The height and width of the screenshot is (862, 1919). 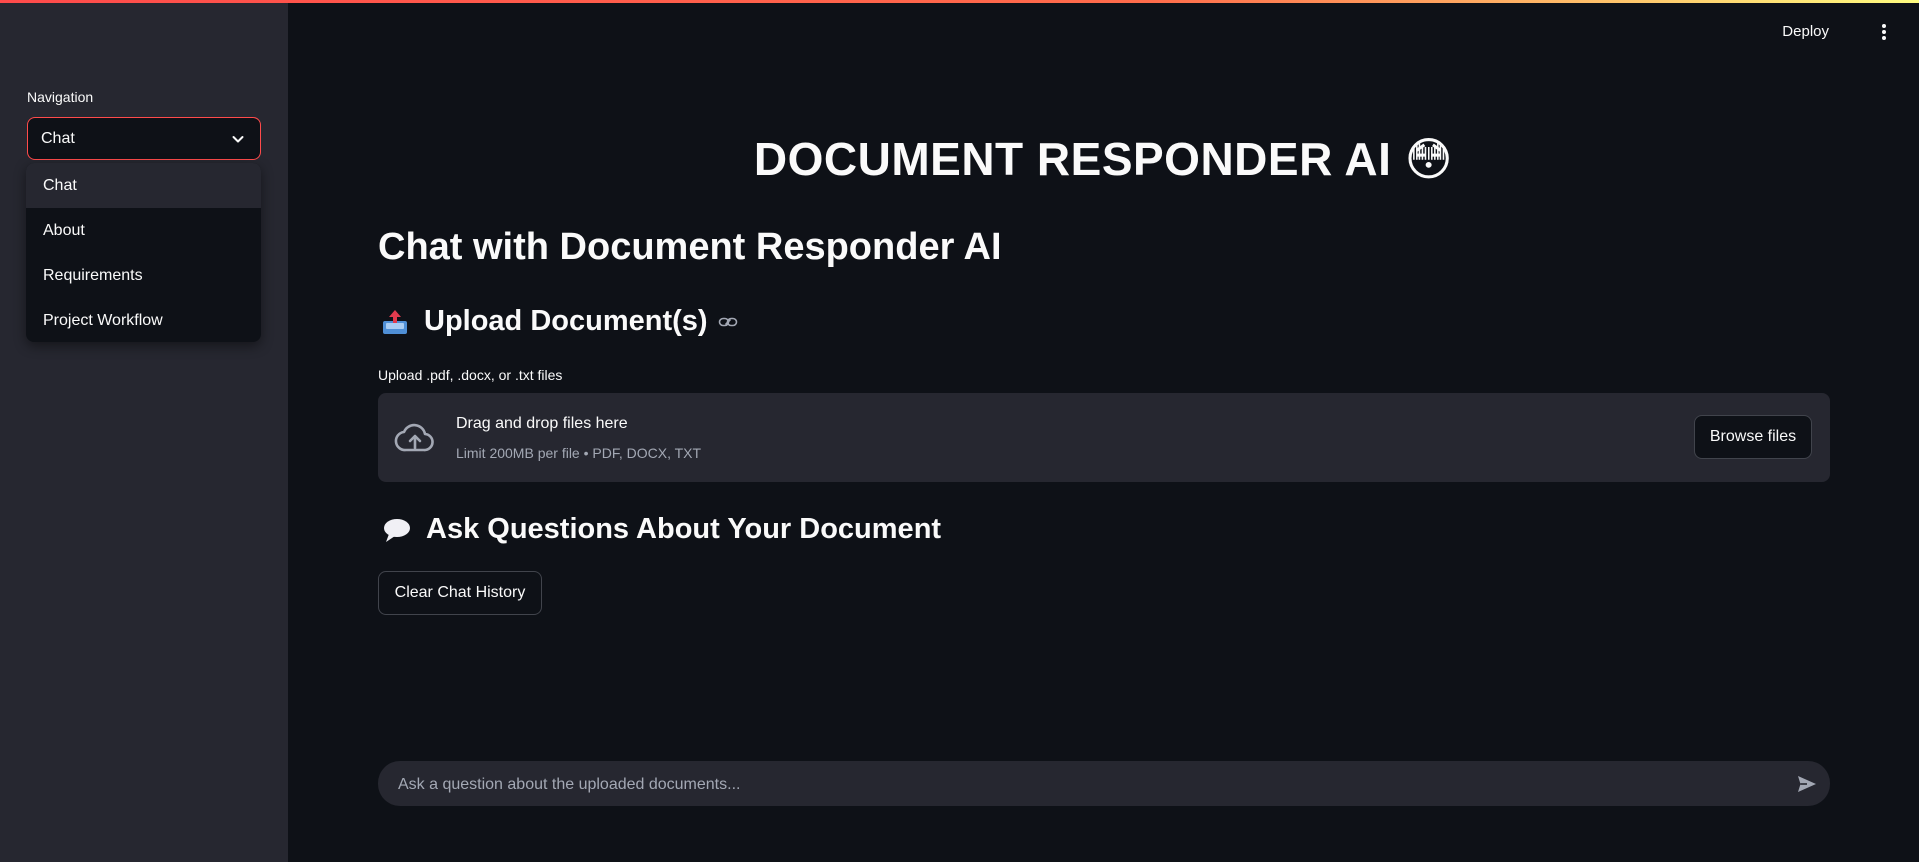 What do you see at coordinates (395, 321) in the screenshot?
I see `inbox-tray-icon` at bounding box center [395, 321].